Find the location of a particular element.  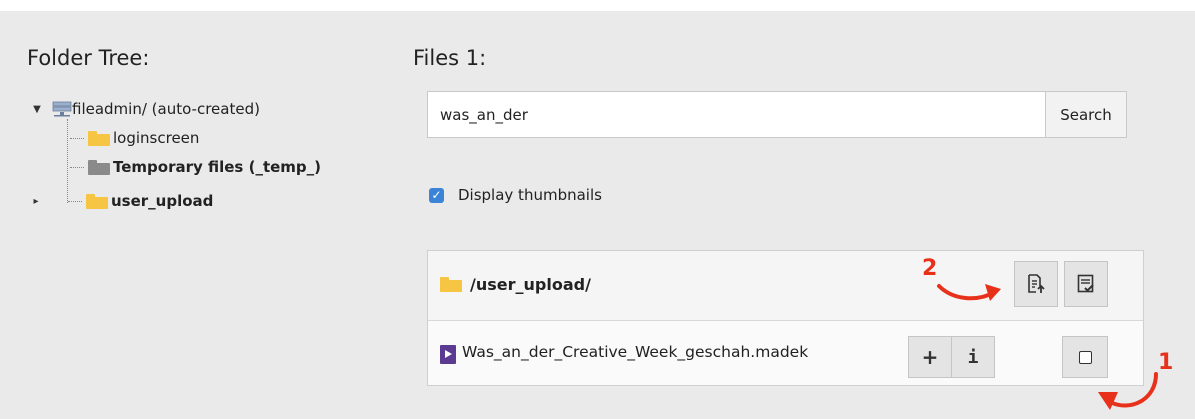

tree-item-fileadmin: ▼ fileadmin/ (auto-created) is located at coordinates (146, 109).